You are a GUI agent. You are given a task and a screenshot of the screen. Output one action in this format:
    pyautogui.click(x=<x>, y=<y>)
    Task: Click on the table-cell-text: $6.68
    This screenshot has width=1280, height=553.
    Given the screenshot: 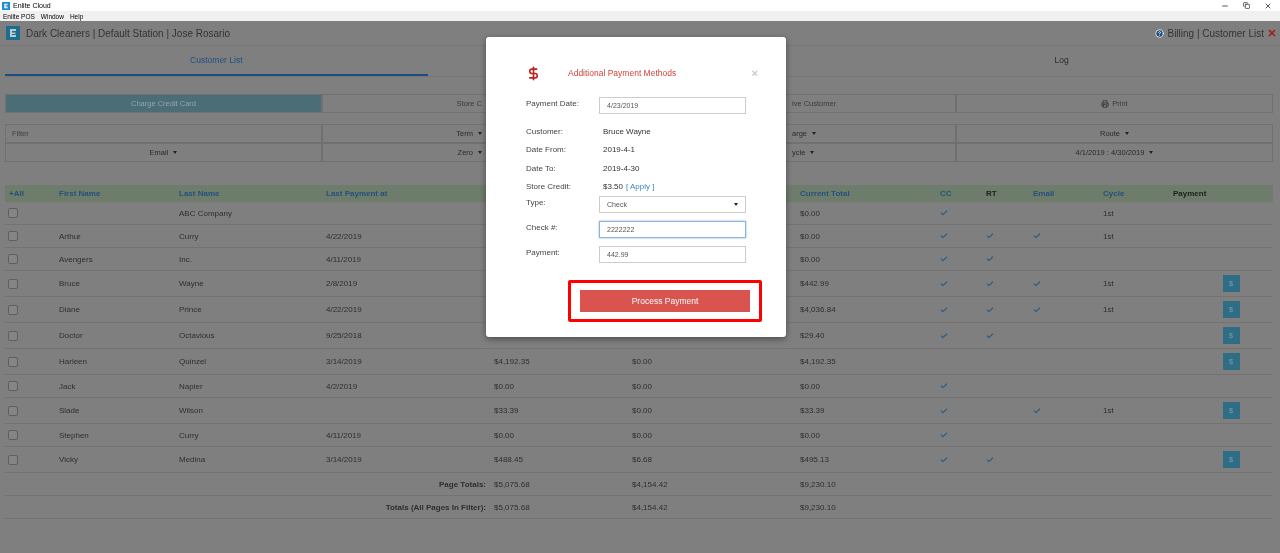 What is the action you would take?
    pyautogui.click(x=642, y=459)
    